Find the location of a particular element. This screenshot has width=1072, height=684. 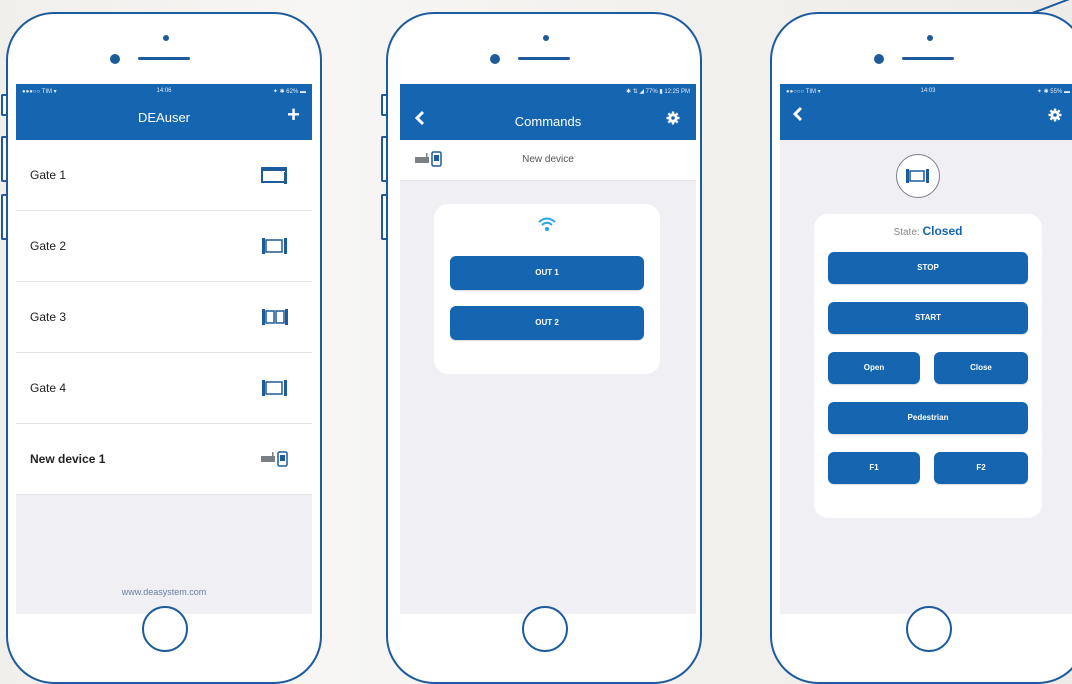

carrier-label: ●●●○○ TIM ▾ is located at coordinates (39, 92).